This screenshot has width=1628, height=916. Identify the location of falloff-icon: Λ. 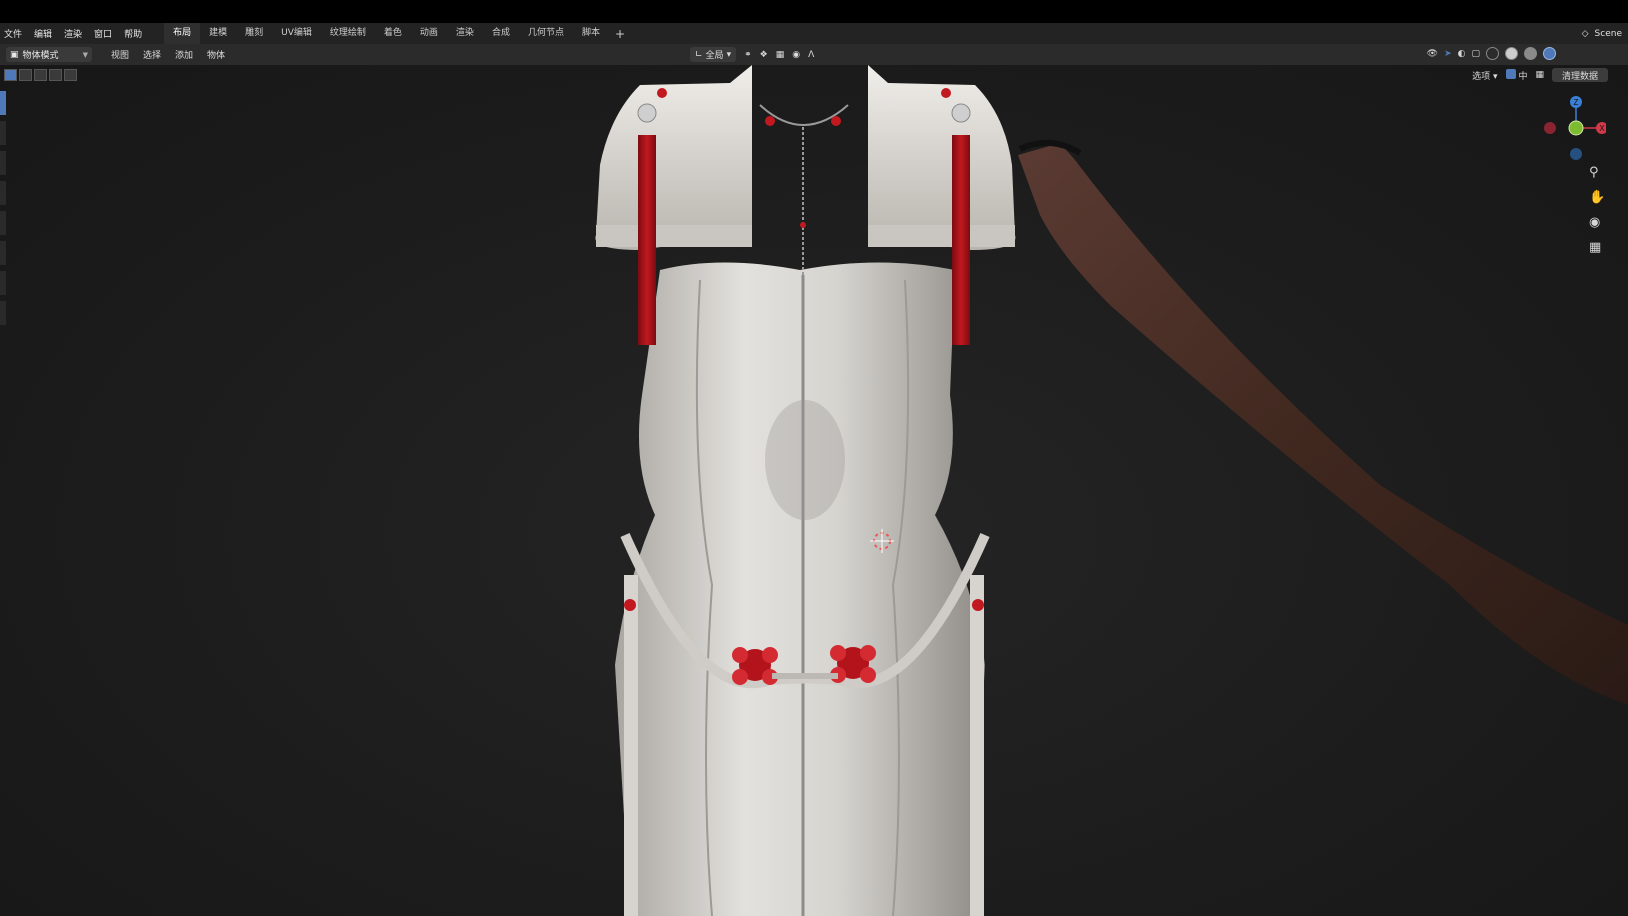
(811, 55).